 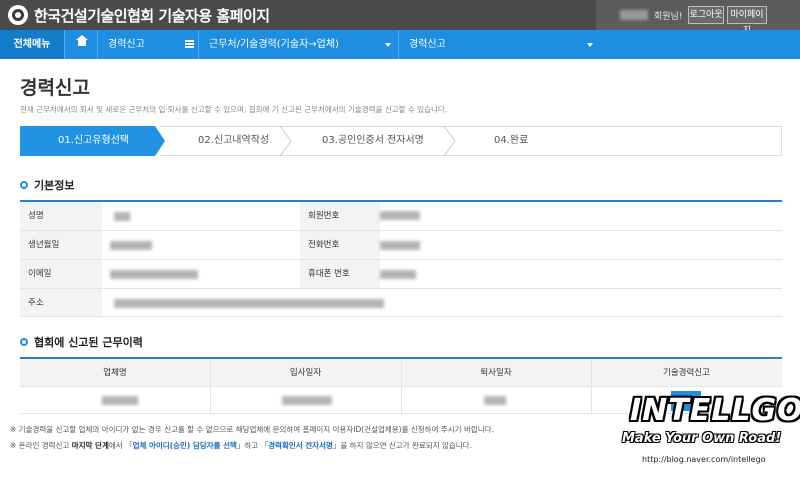 What do you see at coordinates (54, 185) in the screenshot?
I see `basic-info-title: 기본정보` at bounding box center [54, 185].